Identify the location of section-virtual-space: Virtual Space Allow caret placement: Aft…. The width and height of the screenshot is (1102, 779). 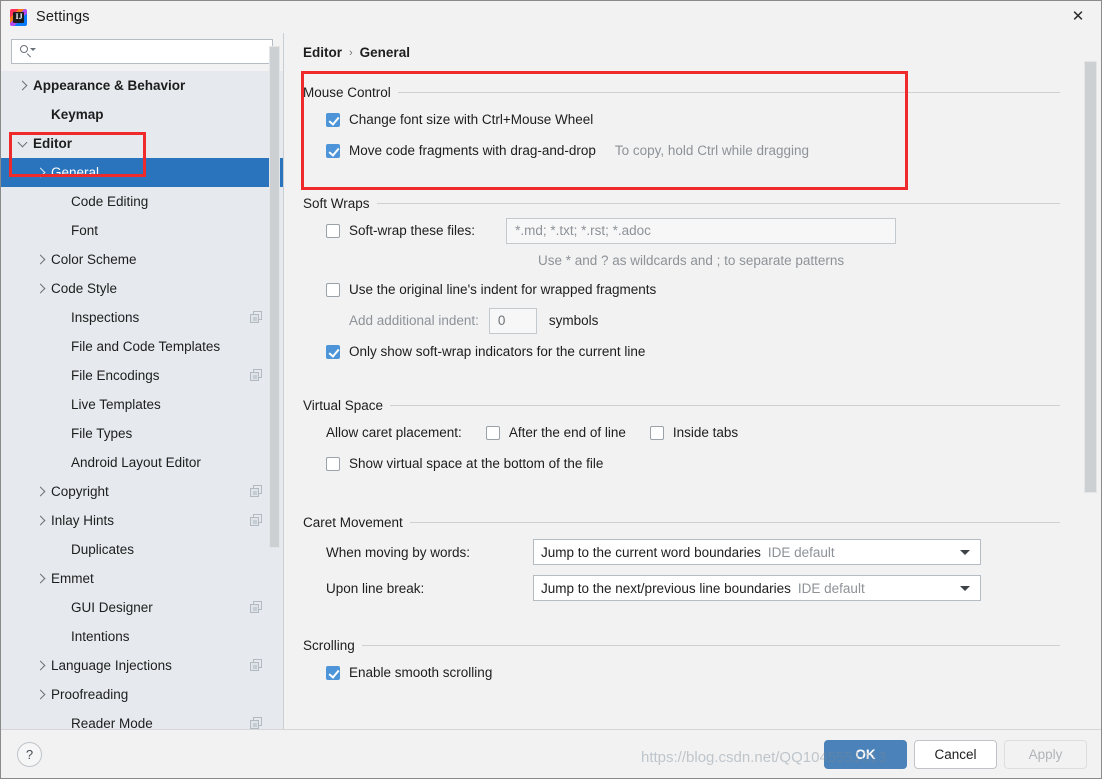
(681, 448).